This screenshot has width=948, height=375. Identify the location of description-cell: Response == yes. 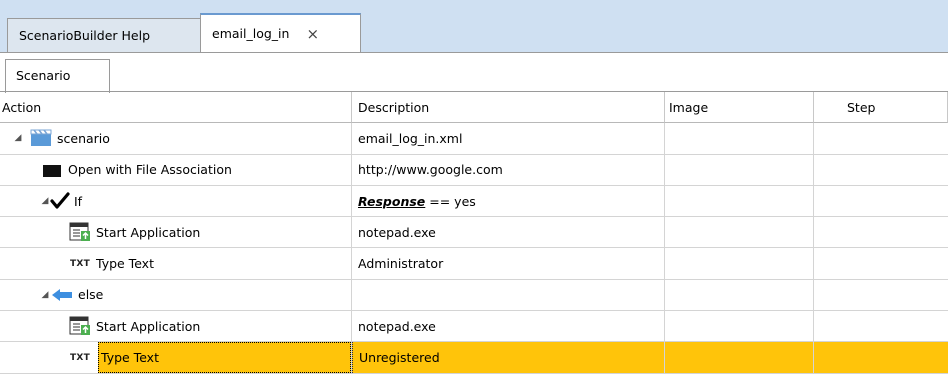
(508, 201).